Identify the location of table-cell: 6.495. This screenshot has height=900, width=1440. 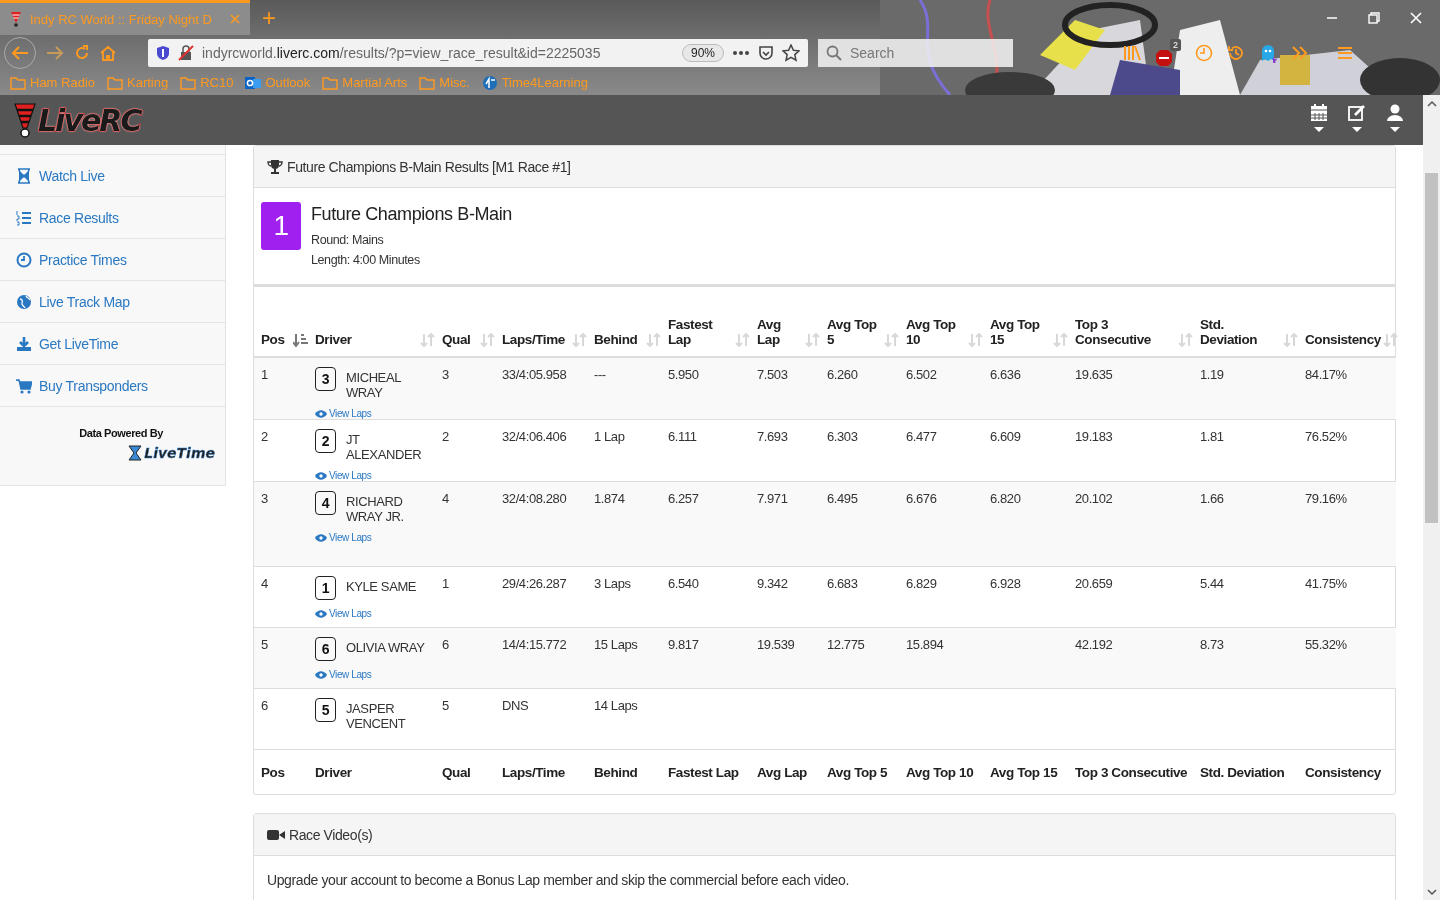
(859, 524).